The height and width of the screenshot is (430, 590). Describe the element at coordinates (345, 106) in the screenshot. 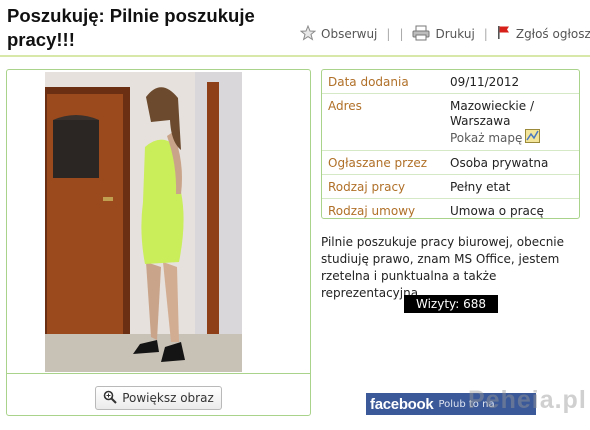

I see `details-label: Adres` at that location.